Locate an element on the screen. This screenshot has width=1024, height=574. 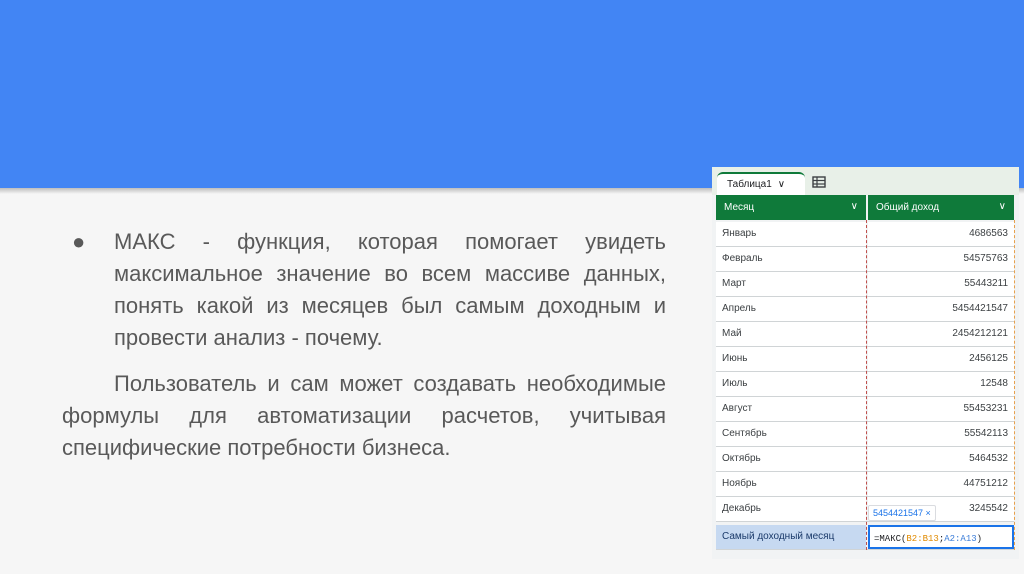
table-row: Декабрь 3245542 is located at coordinates (865, 509).